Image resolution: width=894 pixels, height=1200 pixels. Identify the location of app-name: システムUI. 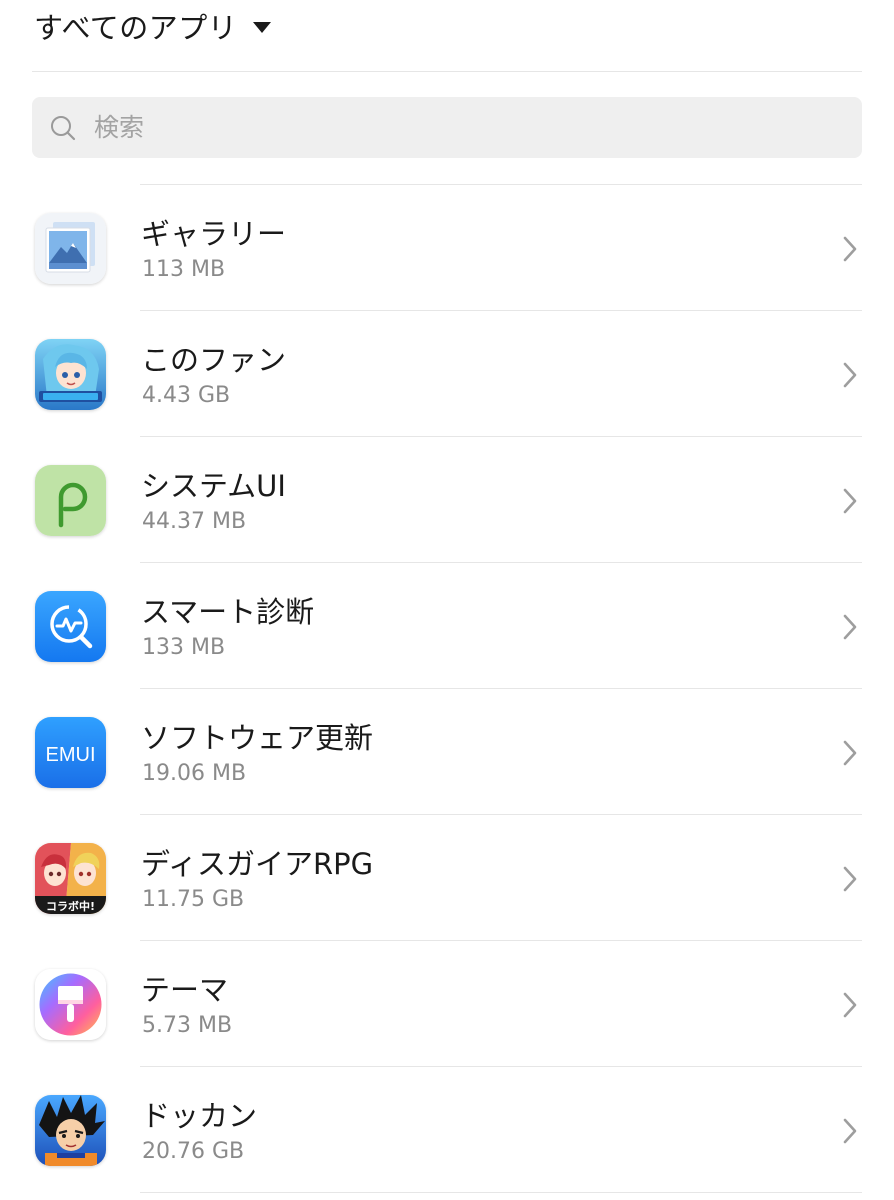
(213, 486).